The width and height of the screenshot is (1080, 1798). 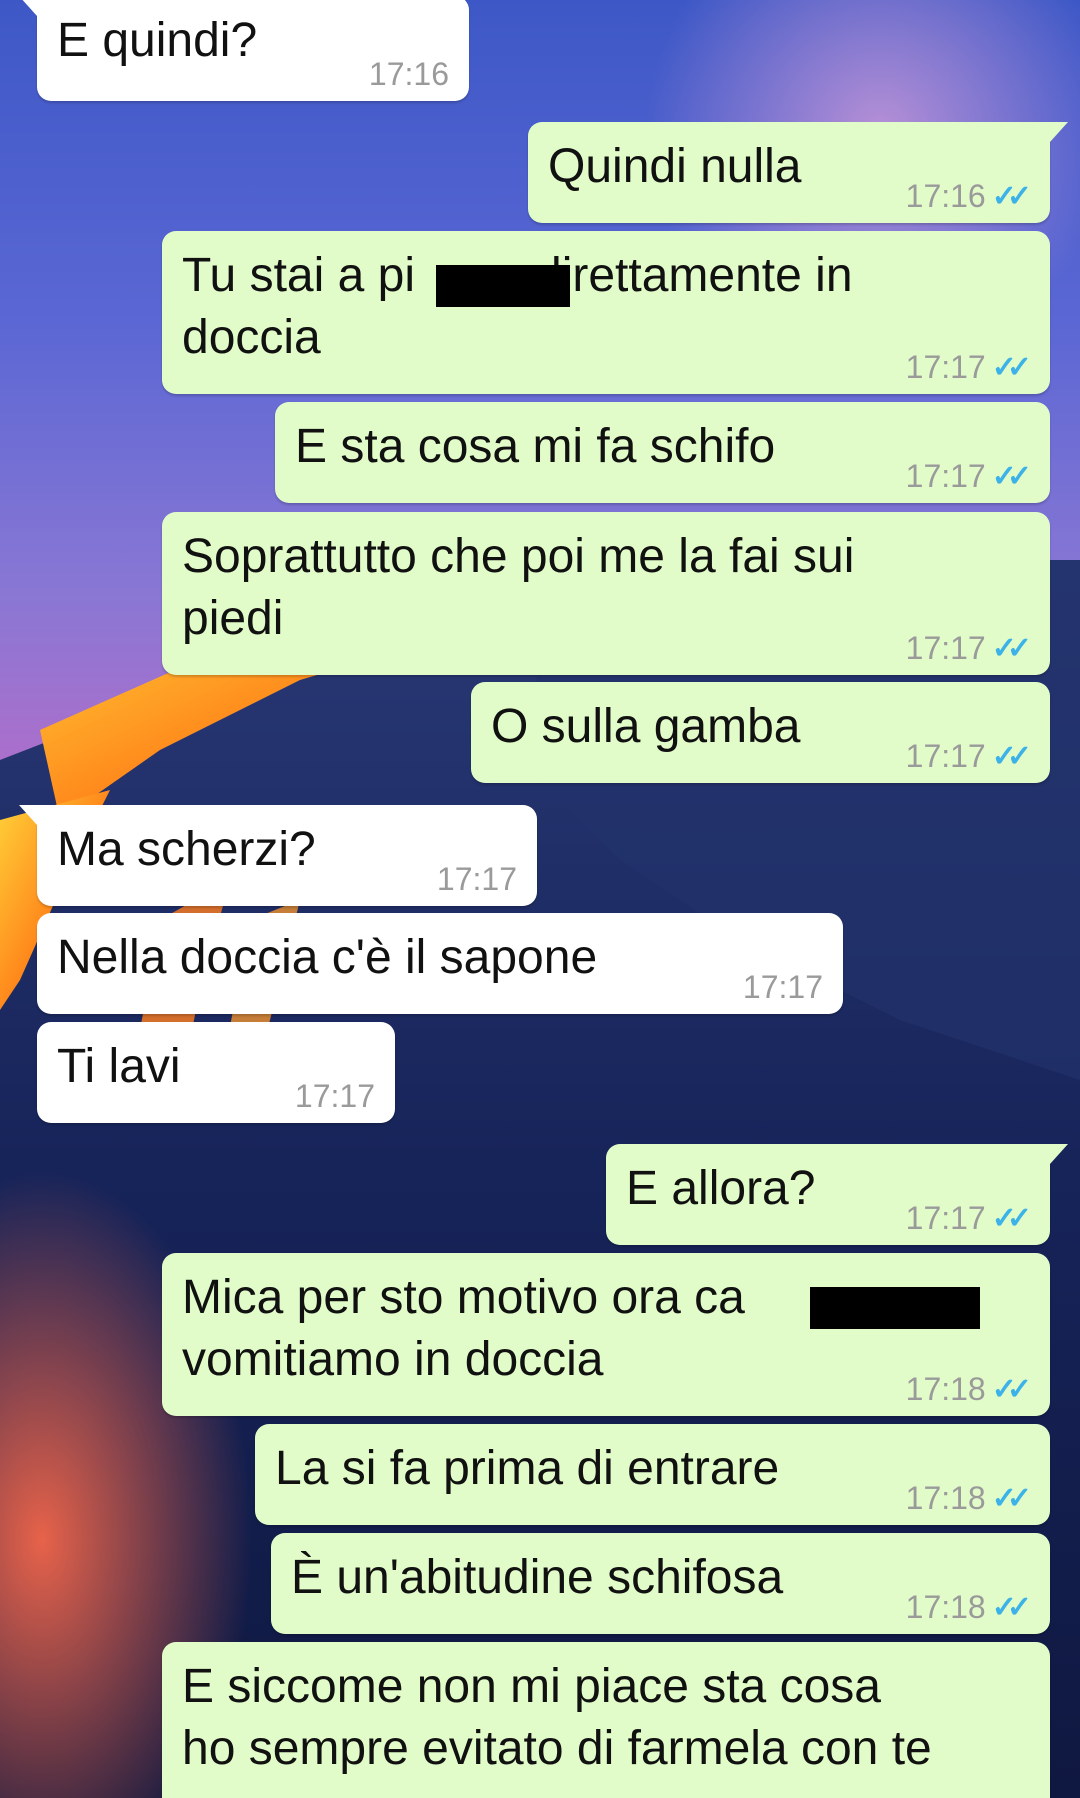 I want to click on outgoing-message-bubble: E allora? 17:17 ✓✓, so click(x=837, y=1194).